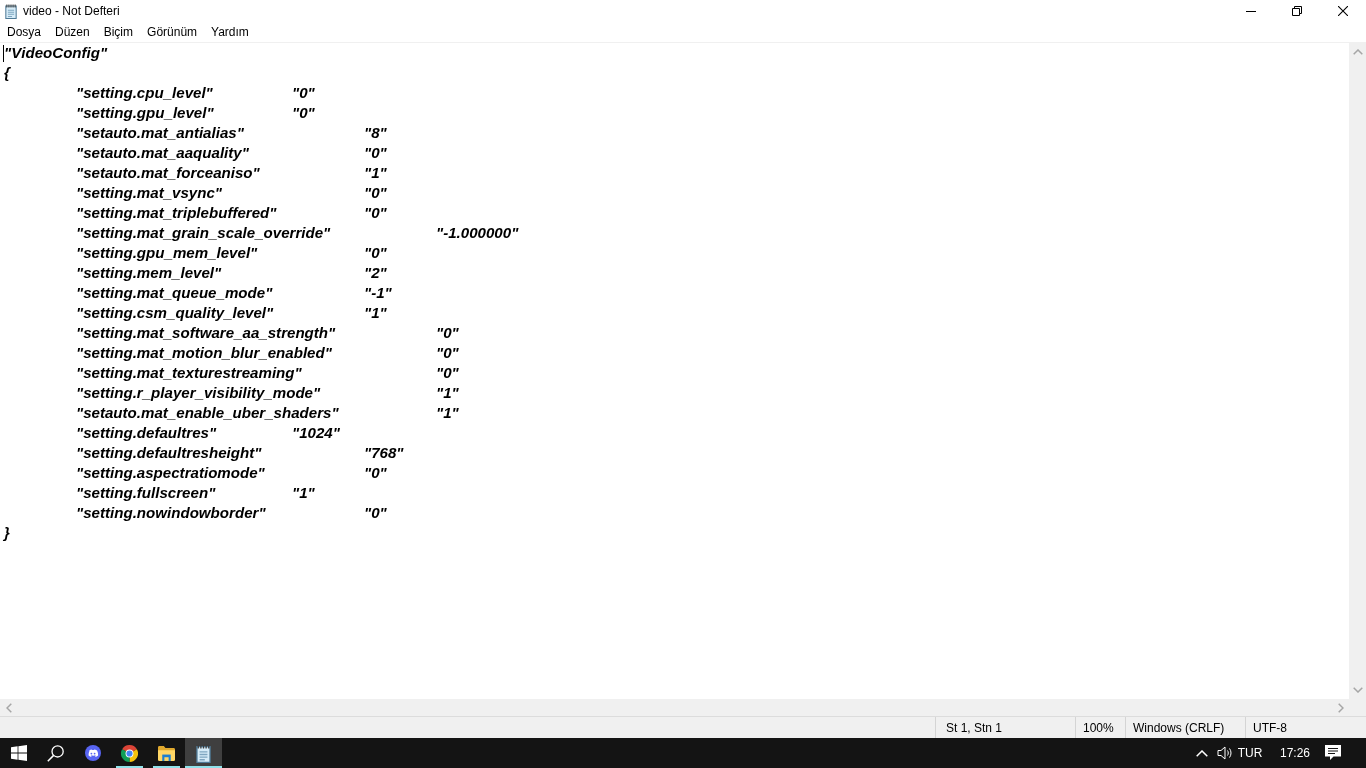 This screenshot has width=1366, height=768. Describe the element at coordinates (195, 493) in the screenshot. I see `text-line: "setting.fullscreen" "1"` at that location.